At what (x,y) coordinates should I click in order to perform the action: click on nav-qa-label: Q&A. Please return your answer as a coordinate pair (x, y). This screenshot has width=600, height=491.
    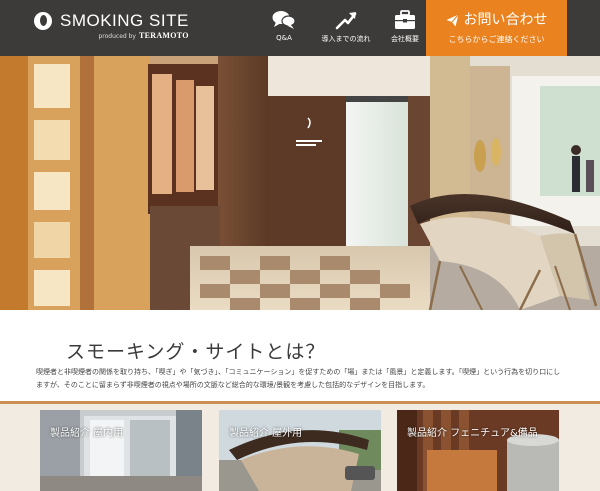
    Looking at the image, I should click on (284, 38).